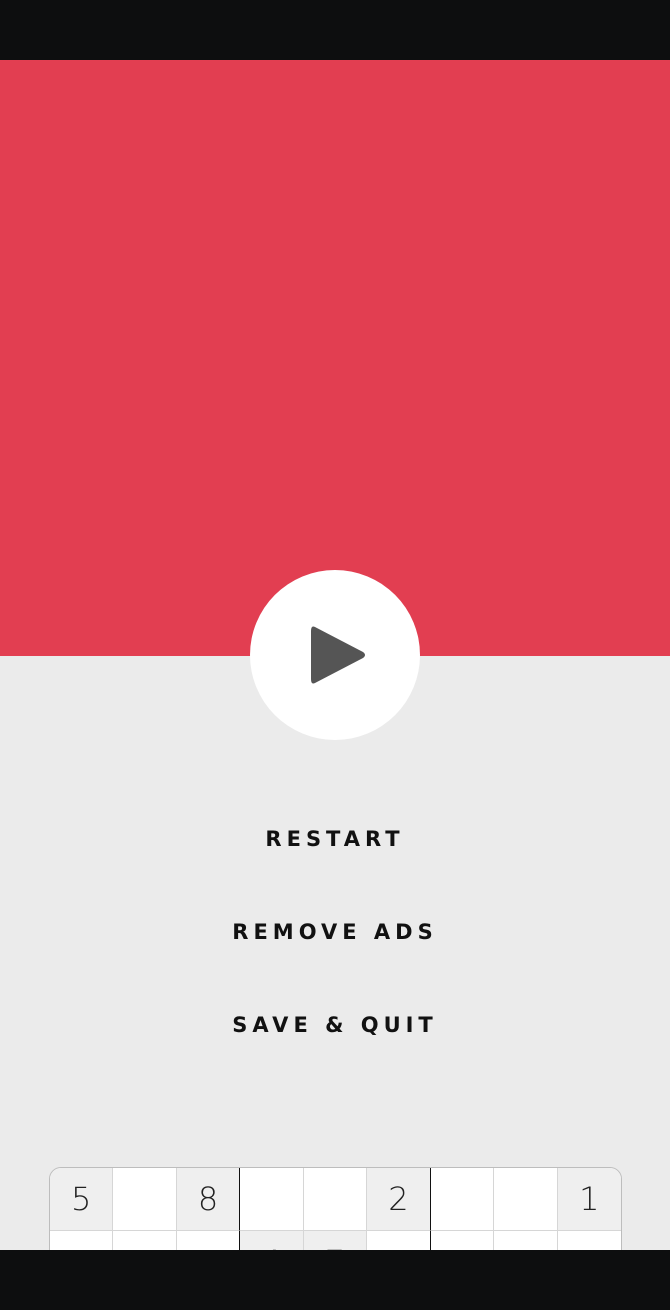  What do you see at coordinates (335, 30) in the screenshot?
I see `status-bar` at bounding box center [335, 30].